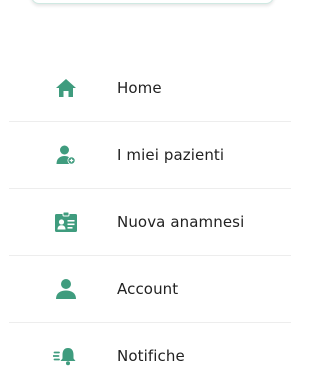 The width and height of the screenshot is (320, 381). I want to click on menu-item-label: Account, so click(148, 288).